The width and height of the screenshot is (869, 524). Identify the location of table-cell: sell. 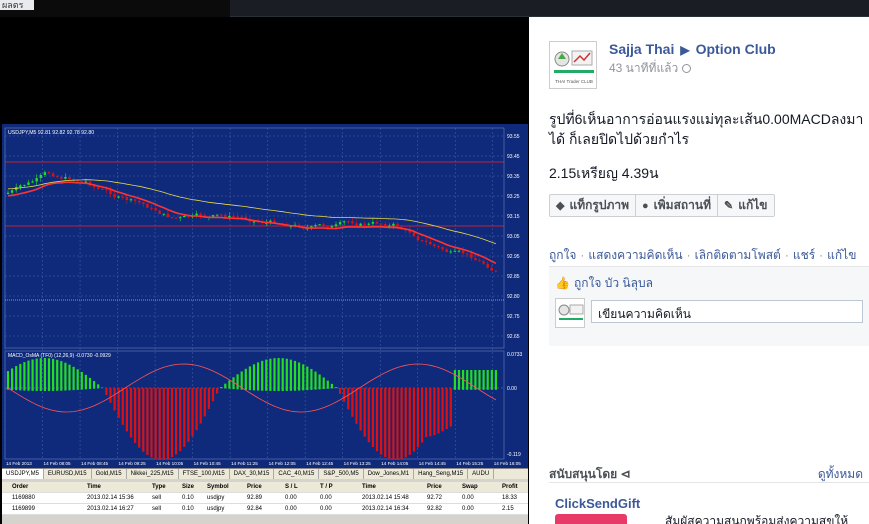
(157, 509).